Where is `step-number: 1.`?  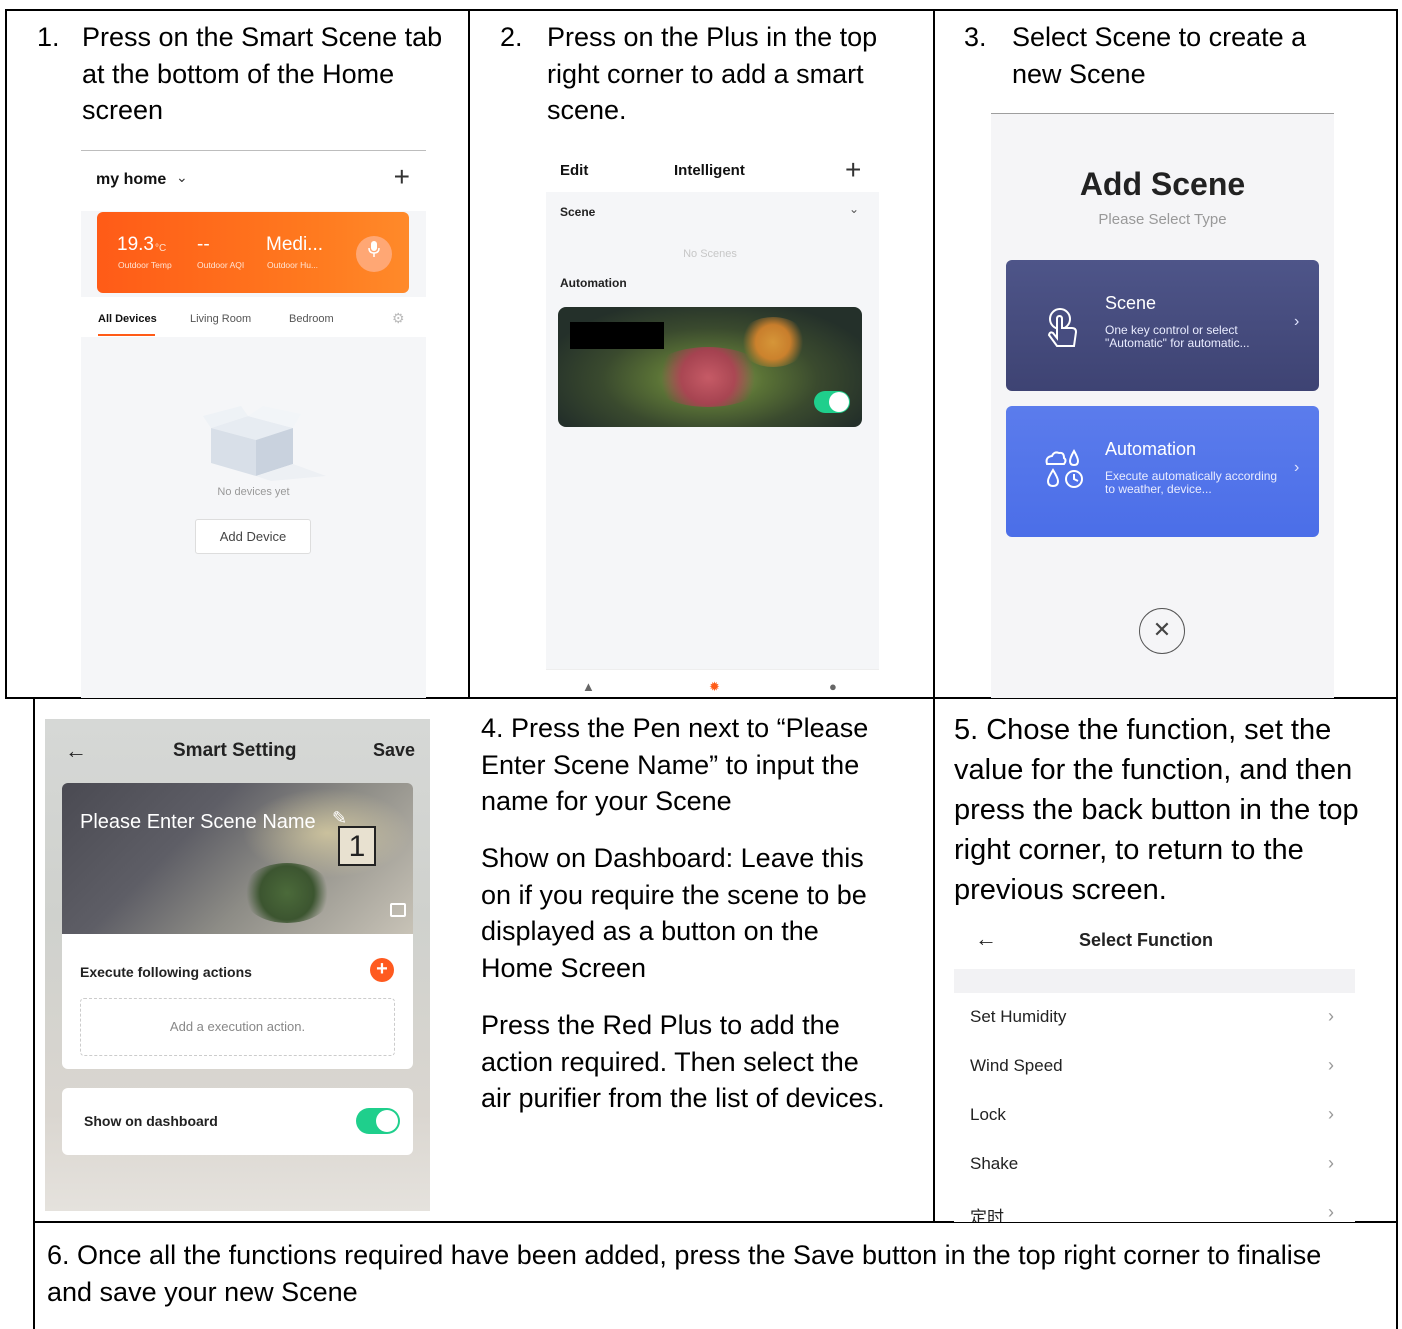
step-number: 1. is located at coordinates (48, 37).